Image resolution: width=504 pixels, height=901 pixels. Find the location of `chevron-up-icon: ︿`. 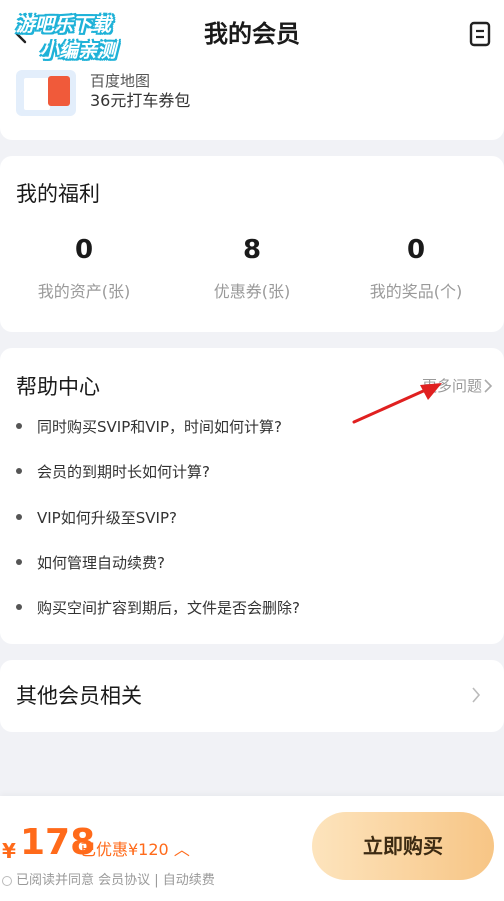

chevron-up-icon: ︿ is located at coordinates (181, 849).